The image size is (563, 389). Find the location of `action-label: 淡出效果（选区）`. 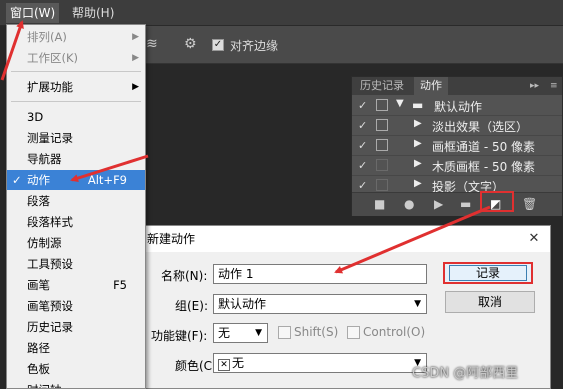

action-label: 淡出效果（选区） is located at coordinates (480, 127).